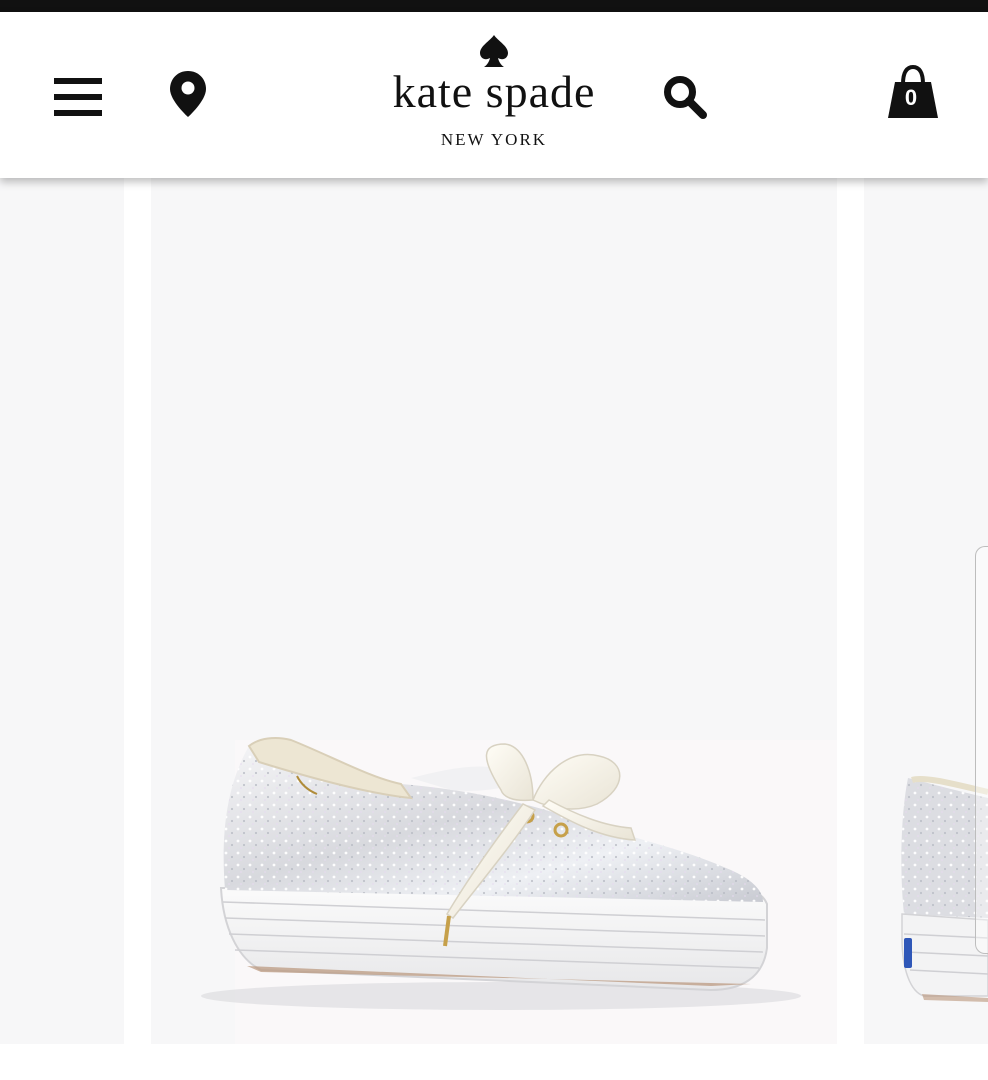 This screenshot has height=1080, width=988. Describe the element at coordinates (494, 1062) in the screenshot. I see `page-content-below` at that location.